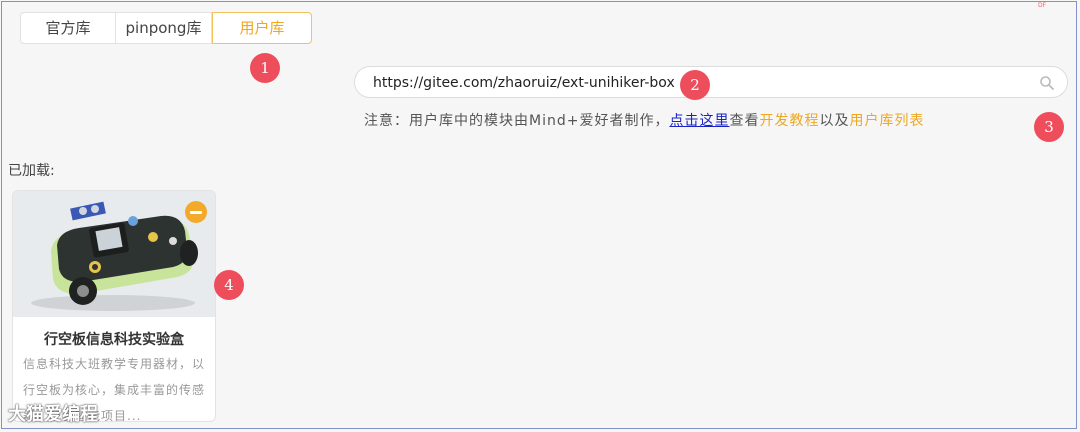  I want to click on search-icon, so click(1047, 83).